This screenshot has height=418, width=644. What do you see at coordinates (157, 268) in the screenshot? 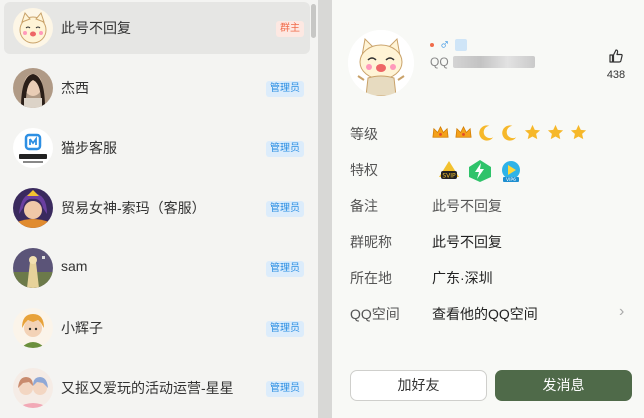
I see `member-item: sam 管理员` at bounding box center [157, 268].